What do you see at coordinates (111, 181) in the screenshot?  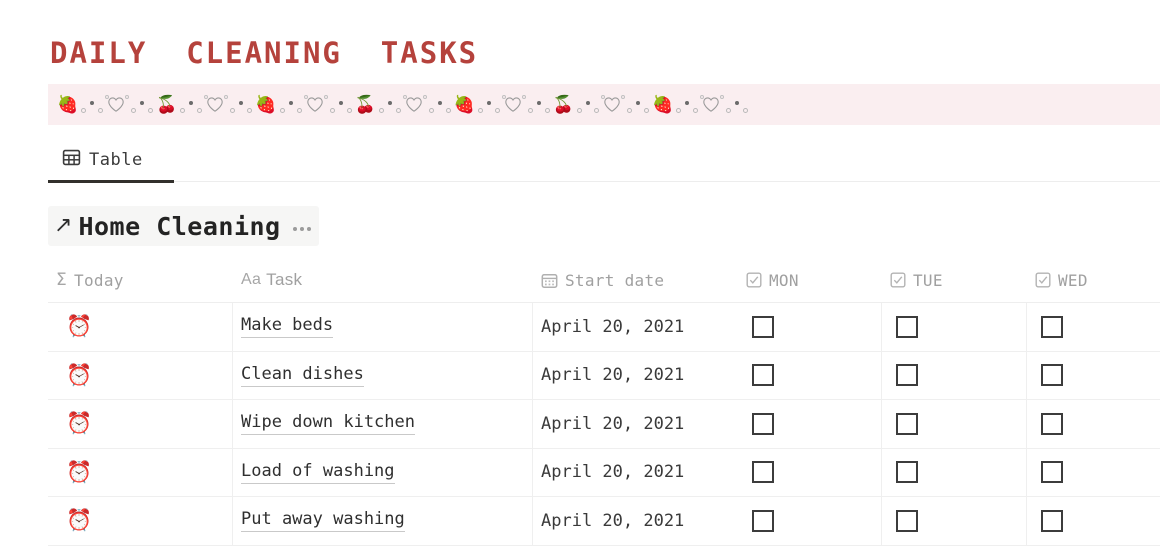 I see `tab-active-underline` at bounding box center [111, 181].